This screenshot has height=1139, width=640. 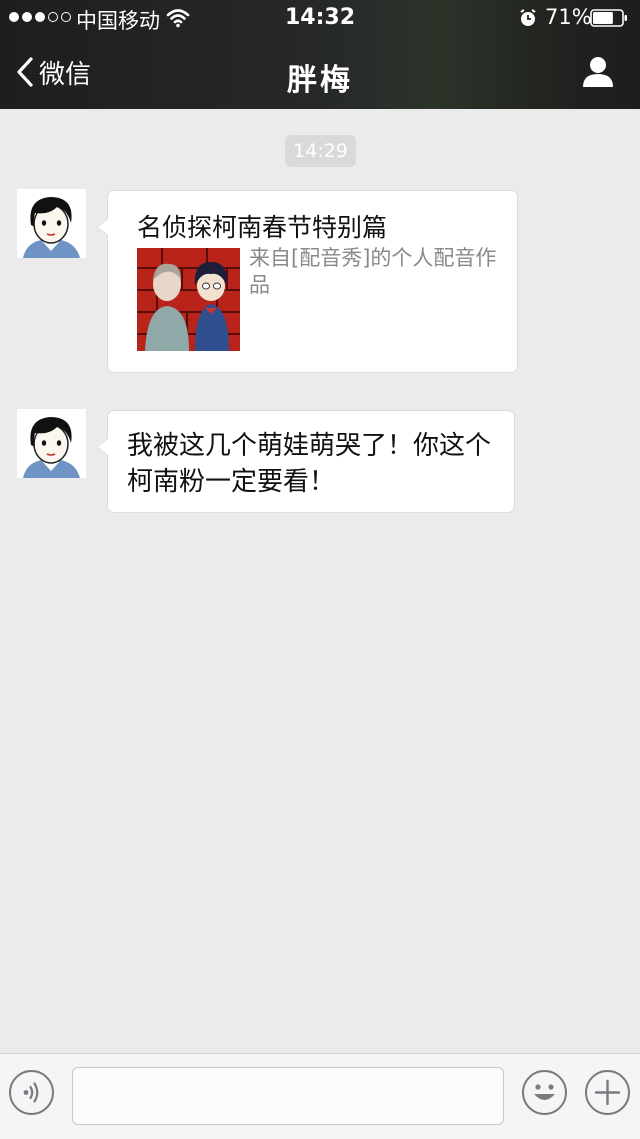 I want to click on nav-header: 中国移动 14:32 71% 微信 胖梅, so click(x=320, y=54).